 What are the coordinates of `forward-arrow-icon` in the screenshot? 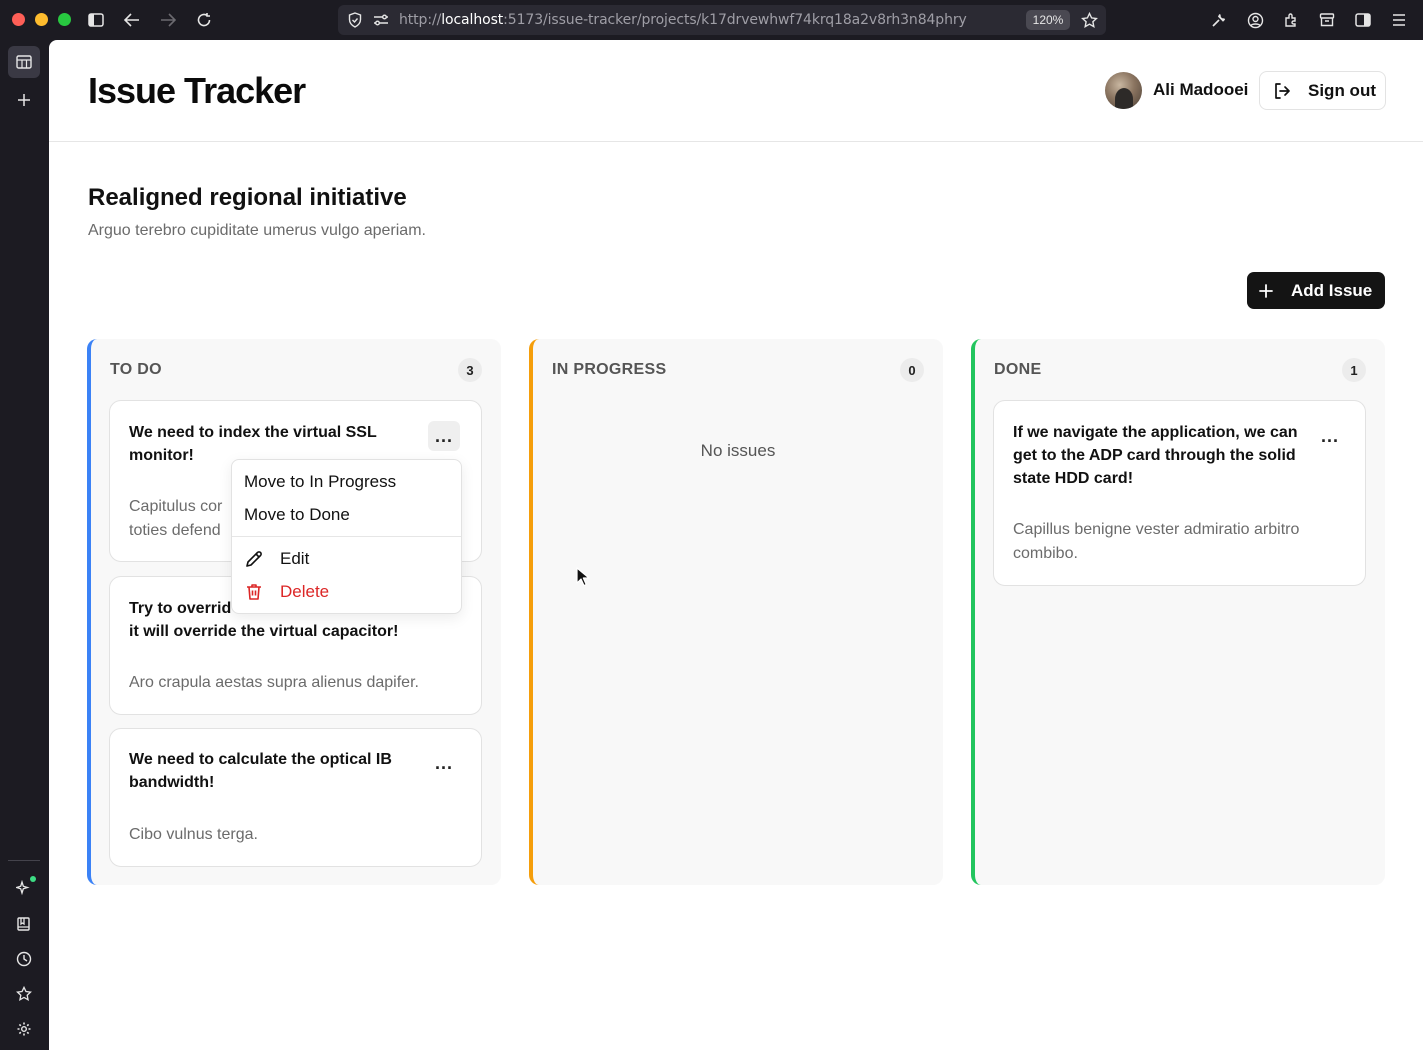 It's located at (168, 20).